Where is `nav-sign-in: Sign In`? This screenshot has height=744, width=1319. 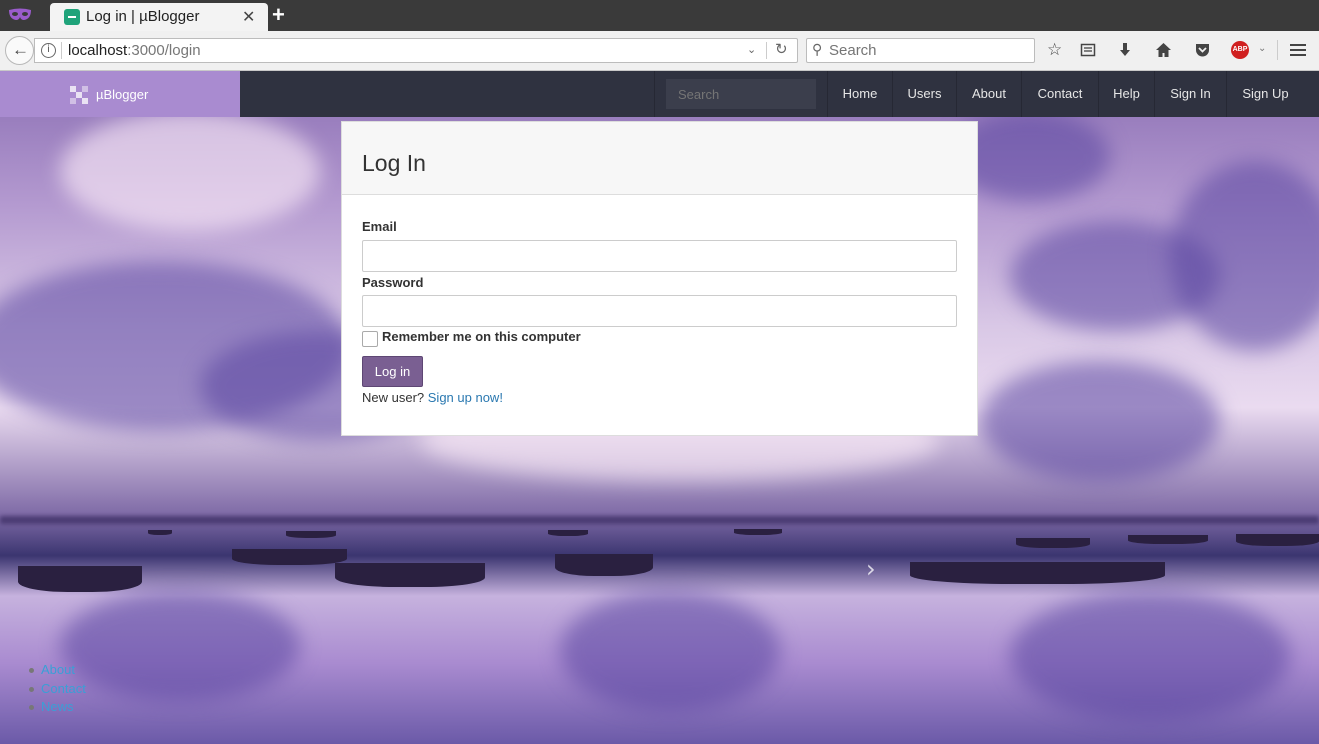
nav-sign-in: Sign In is located at coordinates (1190, 94).